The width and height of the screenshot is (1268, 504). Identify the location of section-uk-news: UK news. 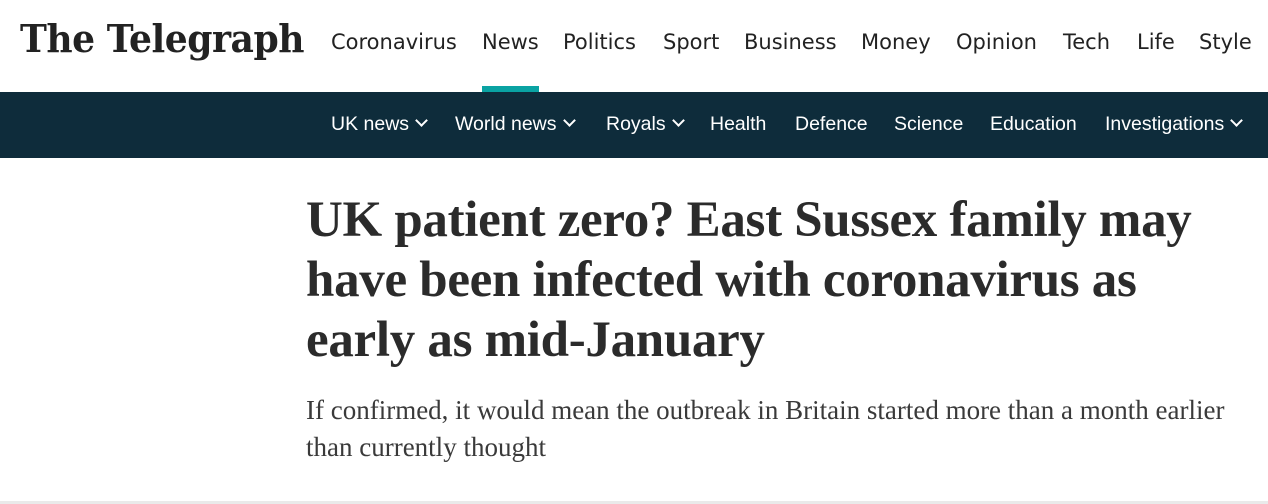
(379, 124).